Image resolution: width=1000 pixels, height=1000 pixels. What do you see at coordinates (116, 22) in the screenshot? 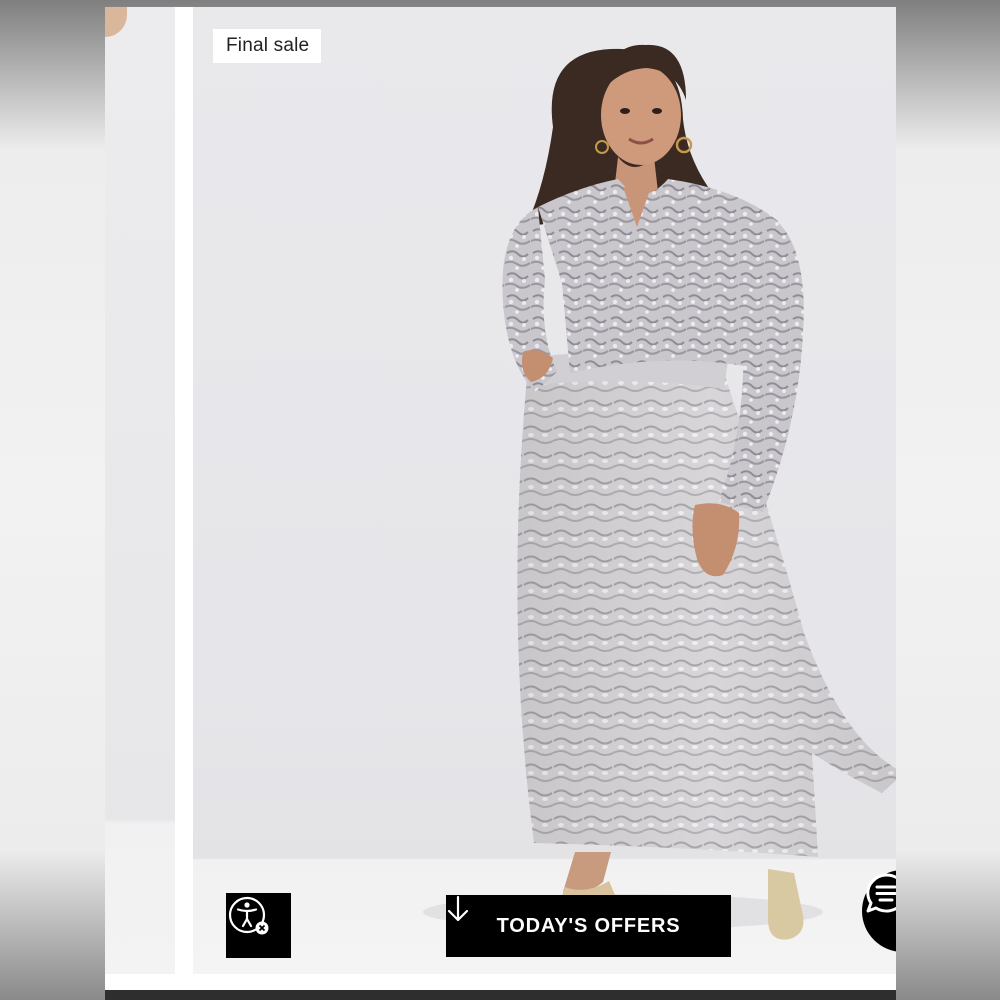
I see `previous-image-detail` at bounding box center [116, 22].